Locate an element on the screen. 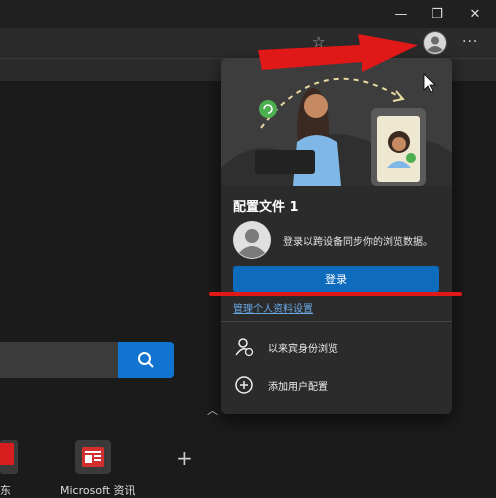 Image resolution: width=496 pixels, height=498 pixels. profile-button is located at coordinates (435, 43).